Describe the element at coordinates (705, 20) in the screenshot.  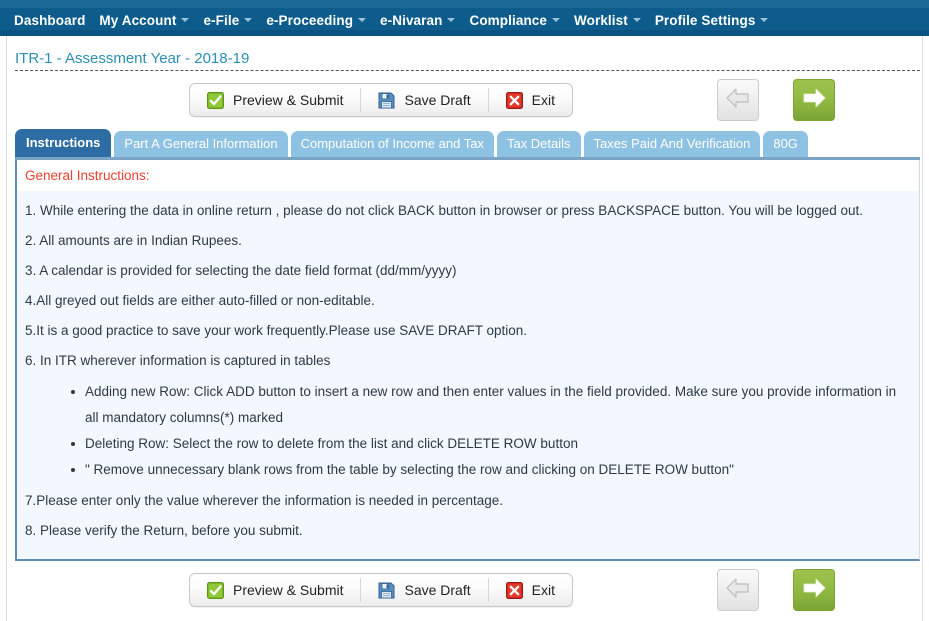
I see `nav-item-label: Profile Settings` at that location.